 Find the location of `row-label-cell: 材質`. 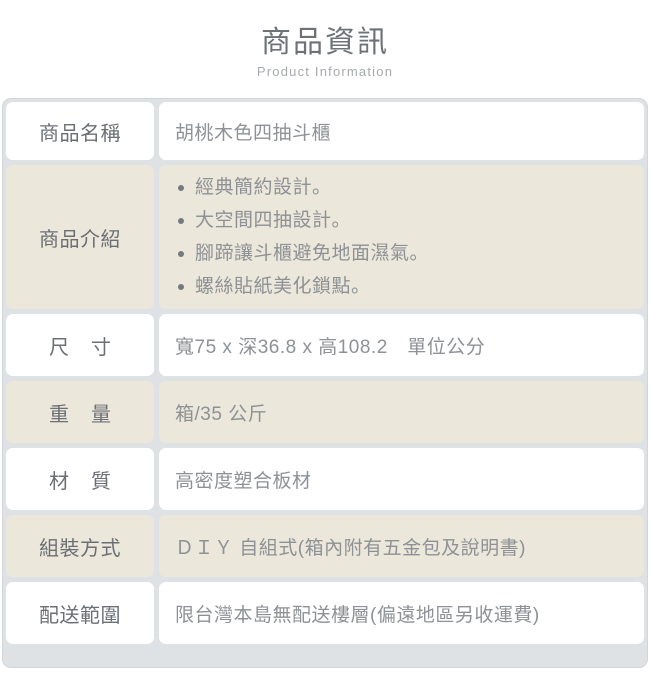

row-label-cell: 材質 is located at coordinates (80, 479).